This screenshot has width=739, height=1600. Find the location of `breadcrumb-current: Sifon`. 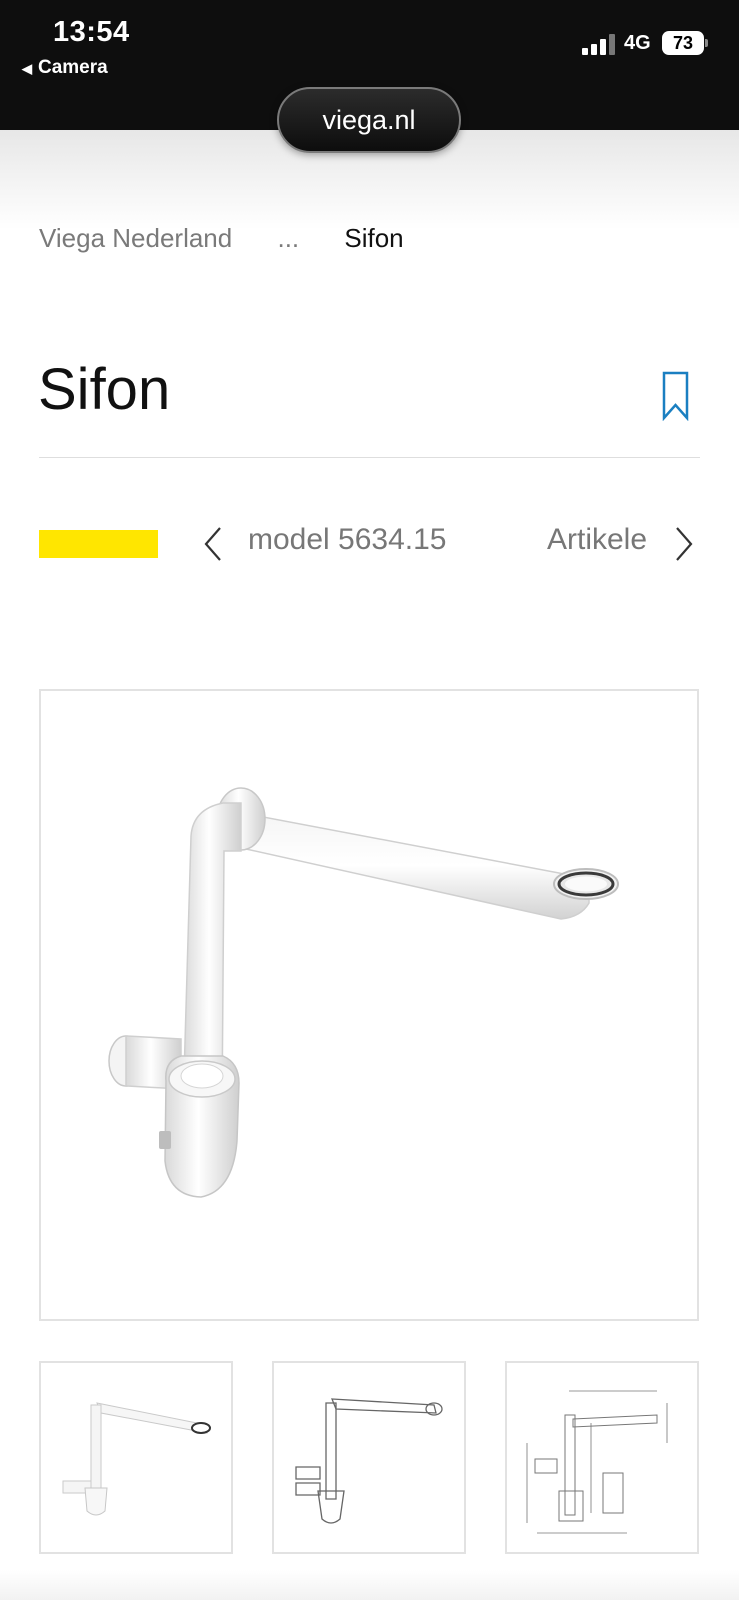

breadcrumb-current: Sifon is located at coordinates (374, 238).